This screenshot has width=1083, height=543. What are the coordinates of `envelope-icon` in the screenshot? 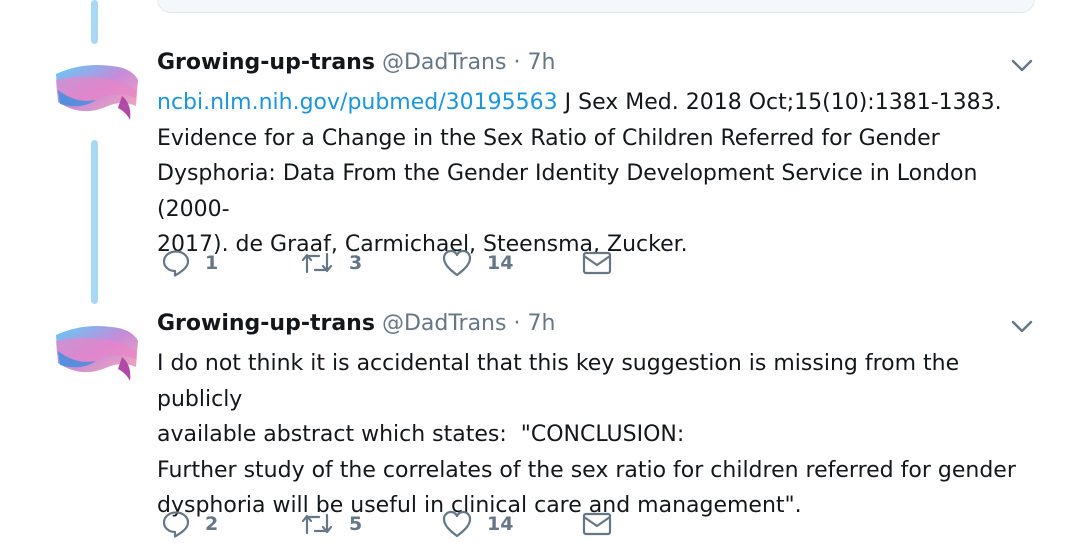 It's located at (597, 524).